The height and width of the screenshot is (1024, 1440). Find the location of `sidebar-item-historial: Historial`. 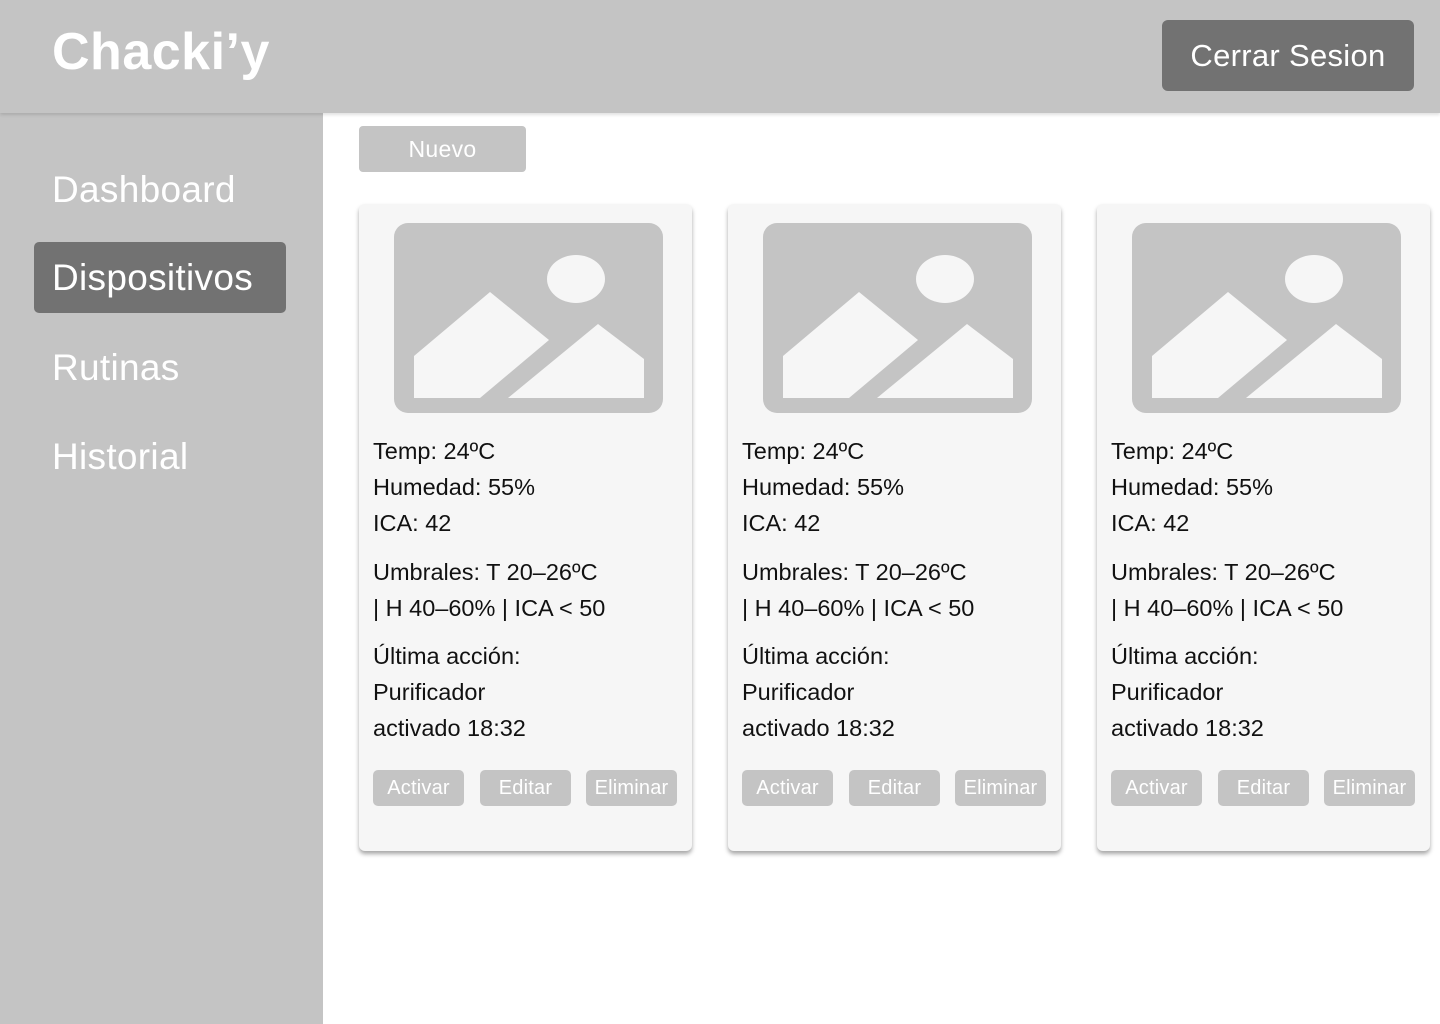

sidebar-item-historial: Historial is located at coordinates (160, 456).